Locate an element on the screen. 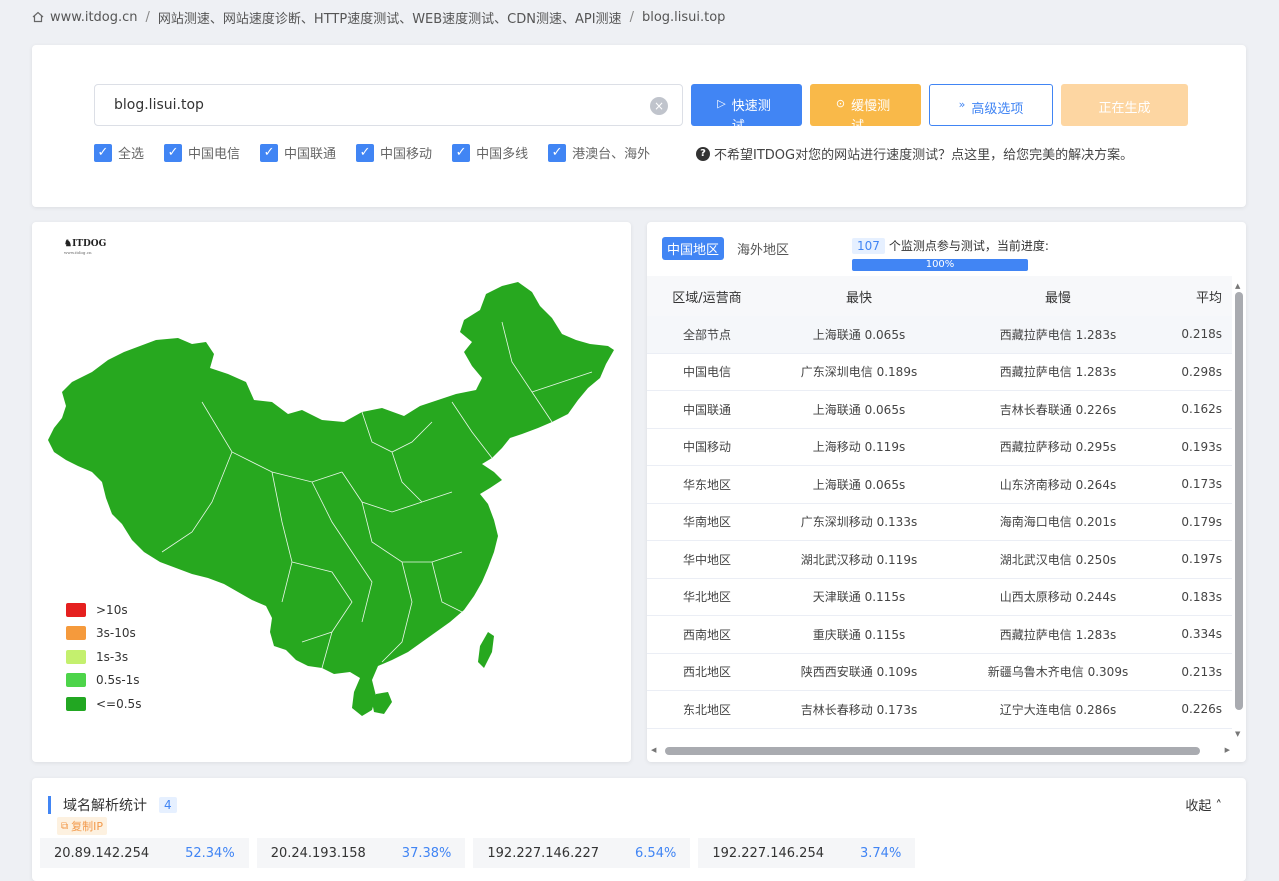 The height and width of the screenshot is (881, 1279). table-cell: 中国联通 is located at coordinates (706, 409).